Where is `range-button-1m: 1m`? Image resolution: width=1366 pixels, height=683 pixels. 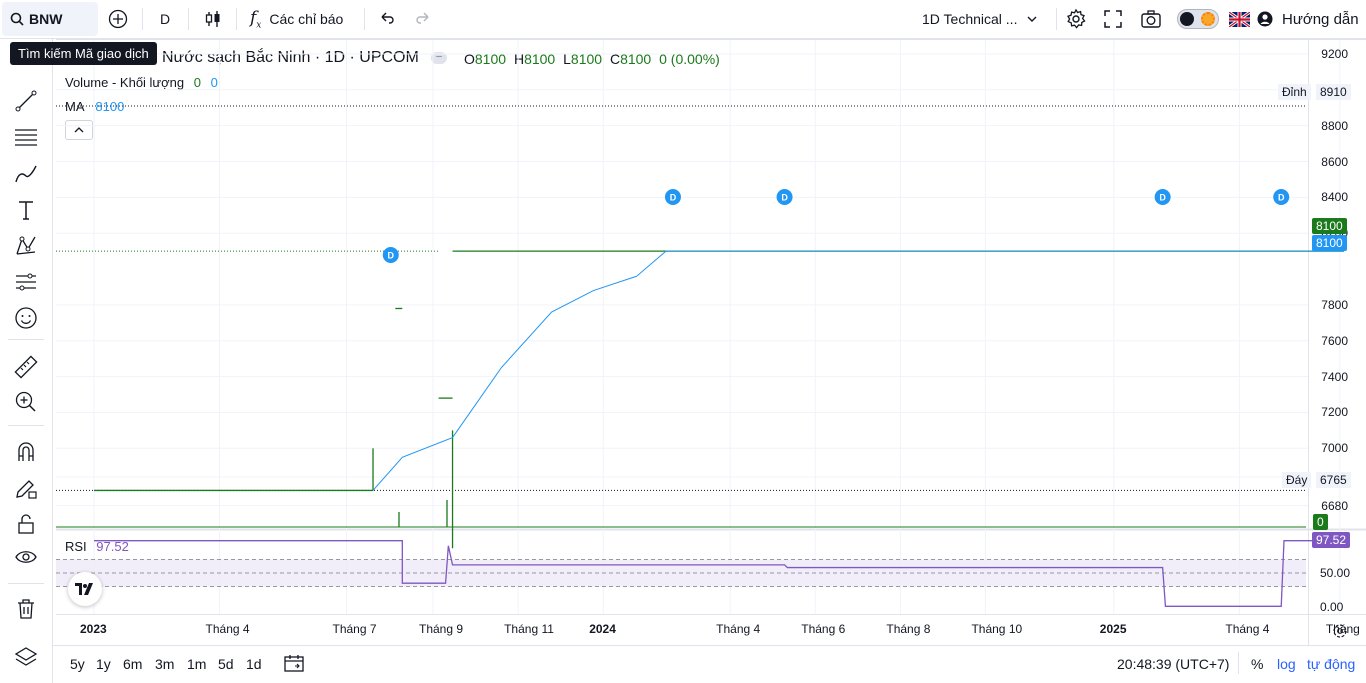
range-button-1m: 1m is located at coordinates (196, 664).